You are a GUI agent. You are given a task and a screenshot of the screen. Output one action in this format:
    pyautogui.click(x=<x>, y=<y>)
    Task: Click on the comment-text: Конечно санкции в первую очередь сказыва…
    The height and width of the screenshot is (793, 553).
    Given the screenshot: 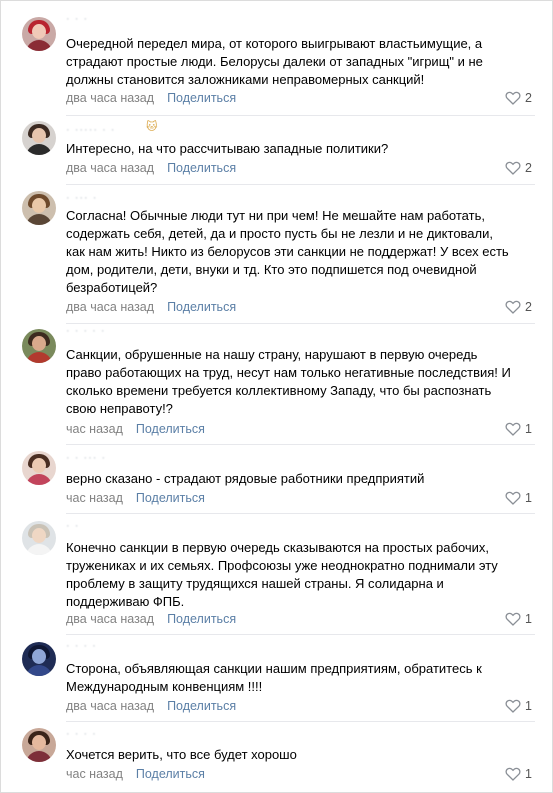 What is the action you would take?
    pyautogui.click(x=282, y=574)
    